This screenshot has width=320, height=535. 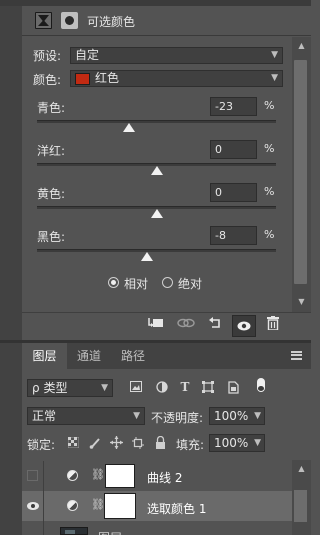 I want to click on panel-title: 可选颜色, so click(x=111, y=22).